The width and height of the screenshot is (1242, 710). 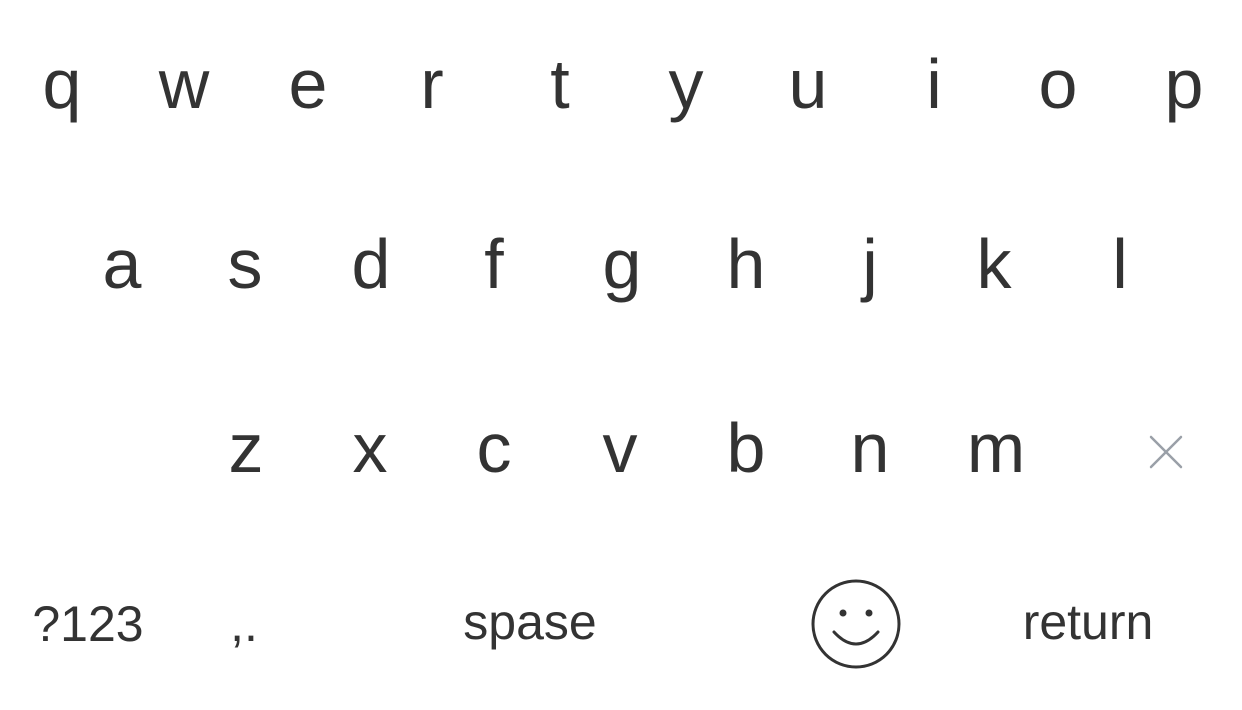 I want to click on key-label: y, so click(x=686, y=84).